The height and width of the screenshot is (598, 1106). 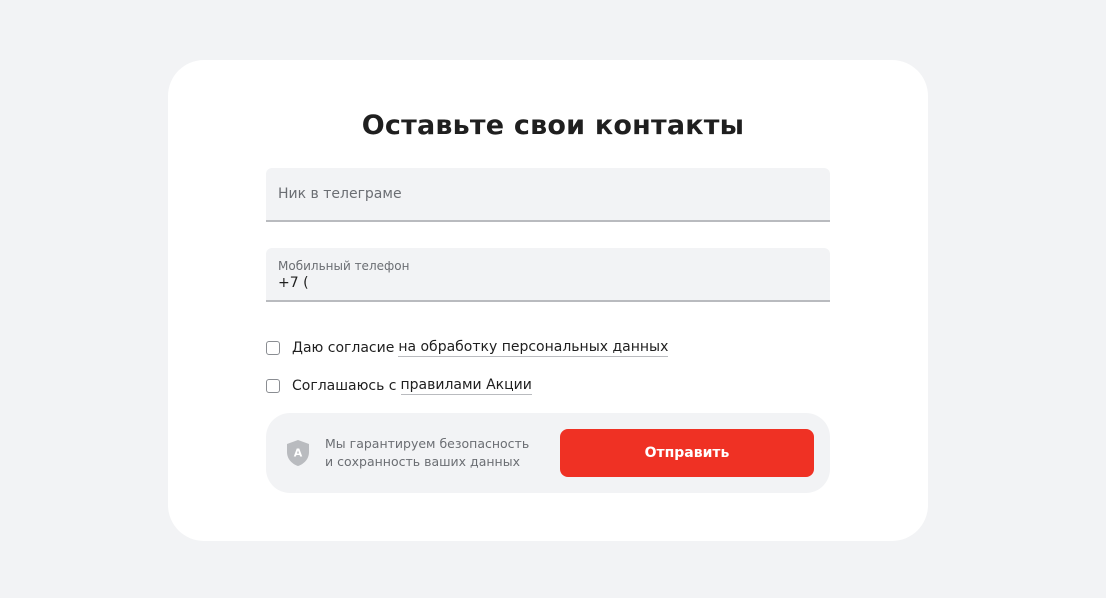 I want to click on promo-rules-link: правилами Акции, so click(x=466, y=386).